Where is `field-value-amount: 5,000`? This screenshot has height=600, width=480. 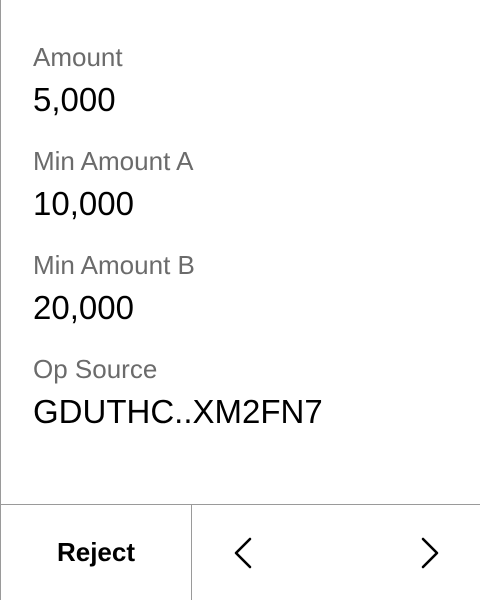 field-value-amount: 5,000 is located at coordinates (74, 99).